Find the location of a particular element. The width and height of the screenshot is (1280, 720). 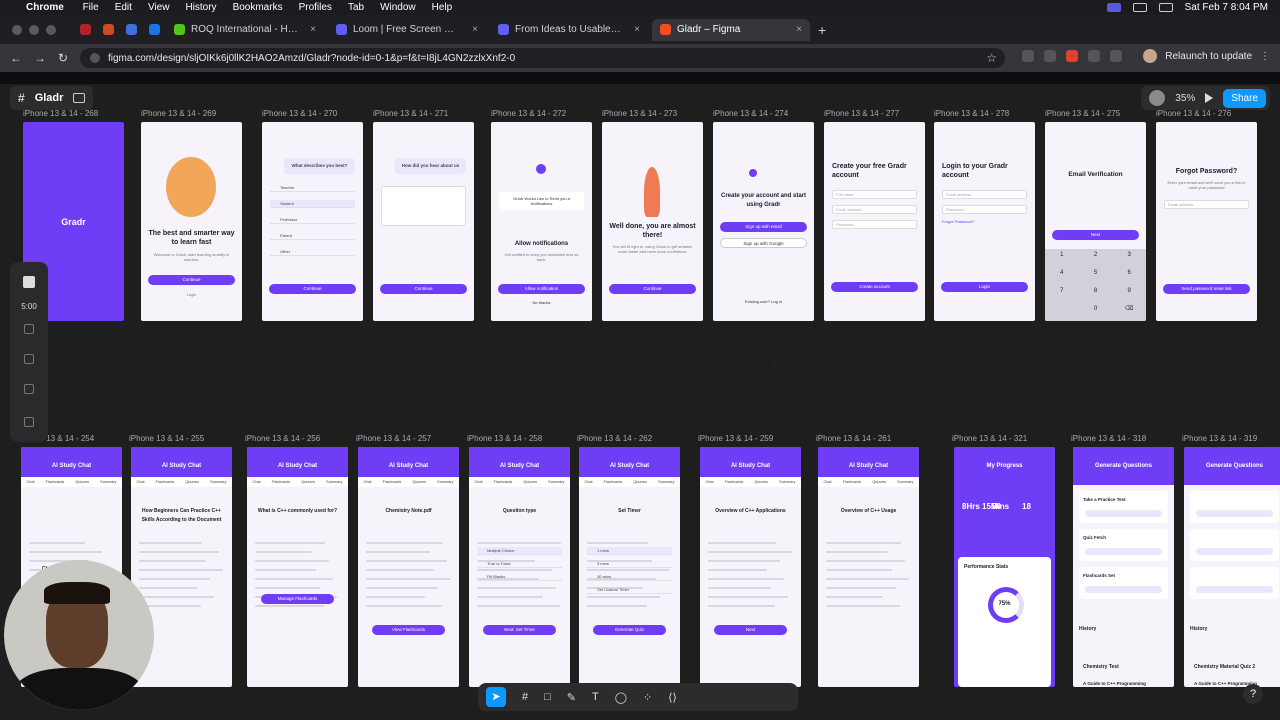

login-link: Login is located at coordinates (191, 294).